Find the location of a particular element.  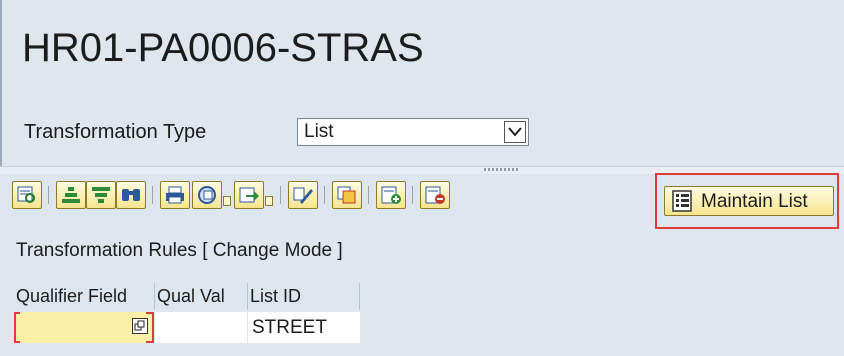

insert-row-icon is located at coordinates (391, 195).